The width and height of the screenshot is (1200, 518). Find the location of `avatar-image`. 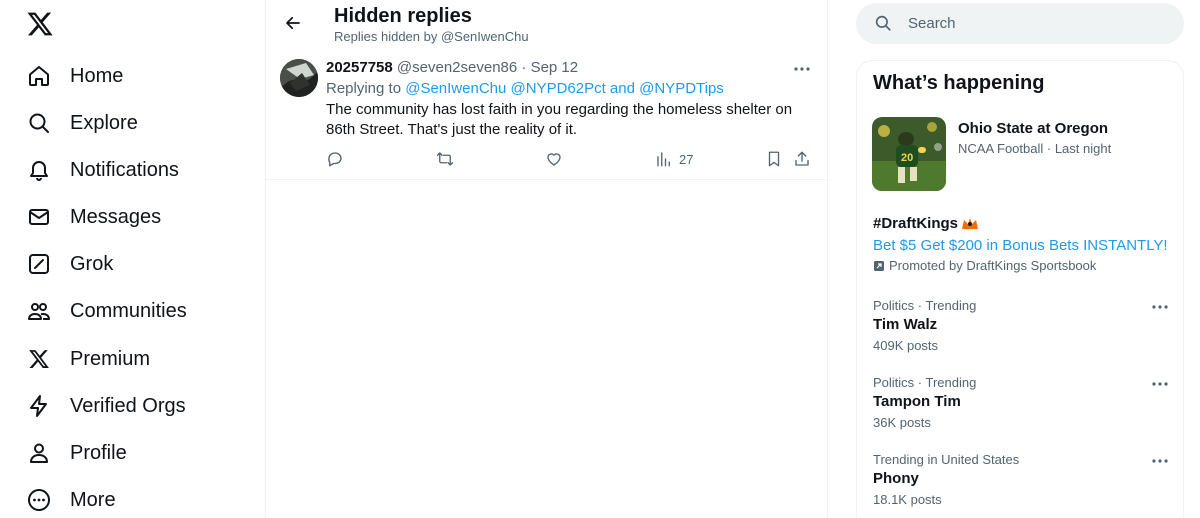

avatar-image is located at coordinates (299, 78).